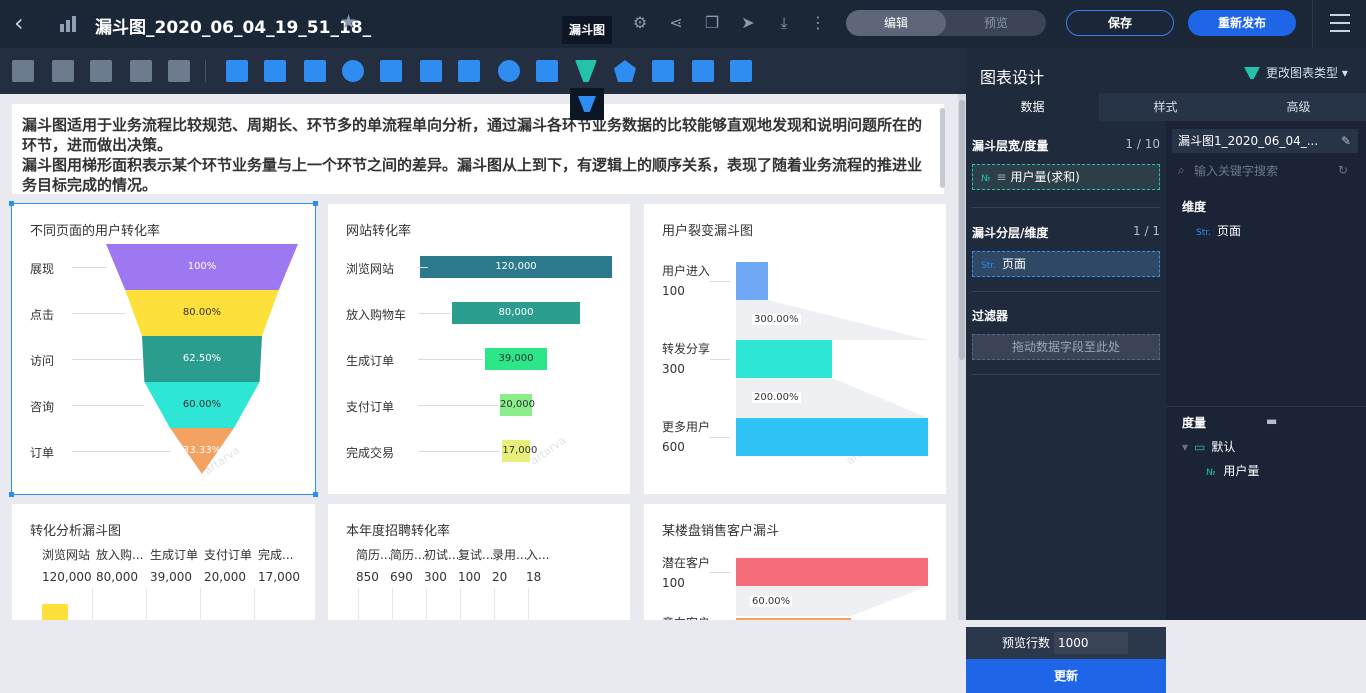 This screenshot has height=693, width=1366. Describe the element at coordinates (202, 313) in the screenshot. I see `funnel-segment: 80.00%` at that location.